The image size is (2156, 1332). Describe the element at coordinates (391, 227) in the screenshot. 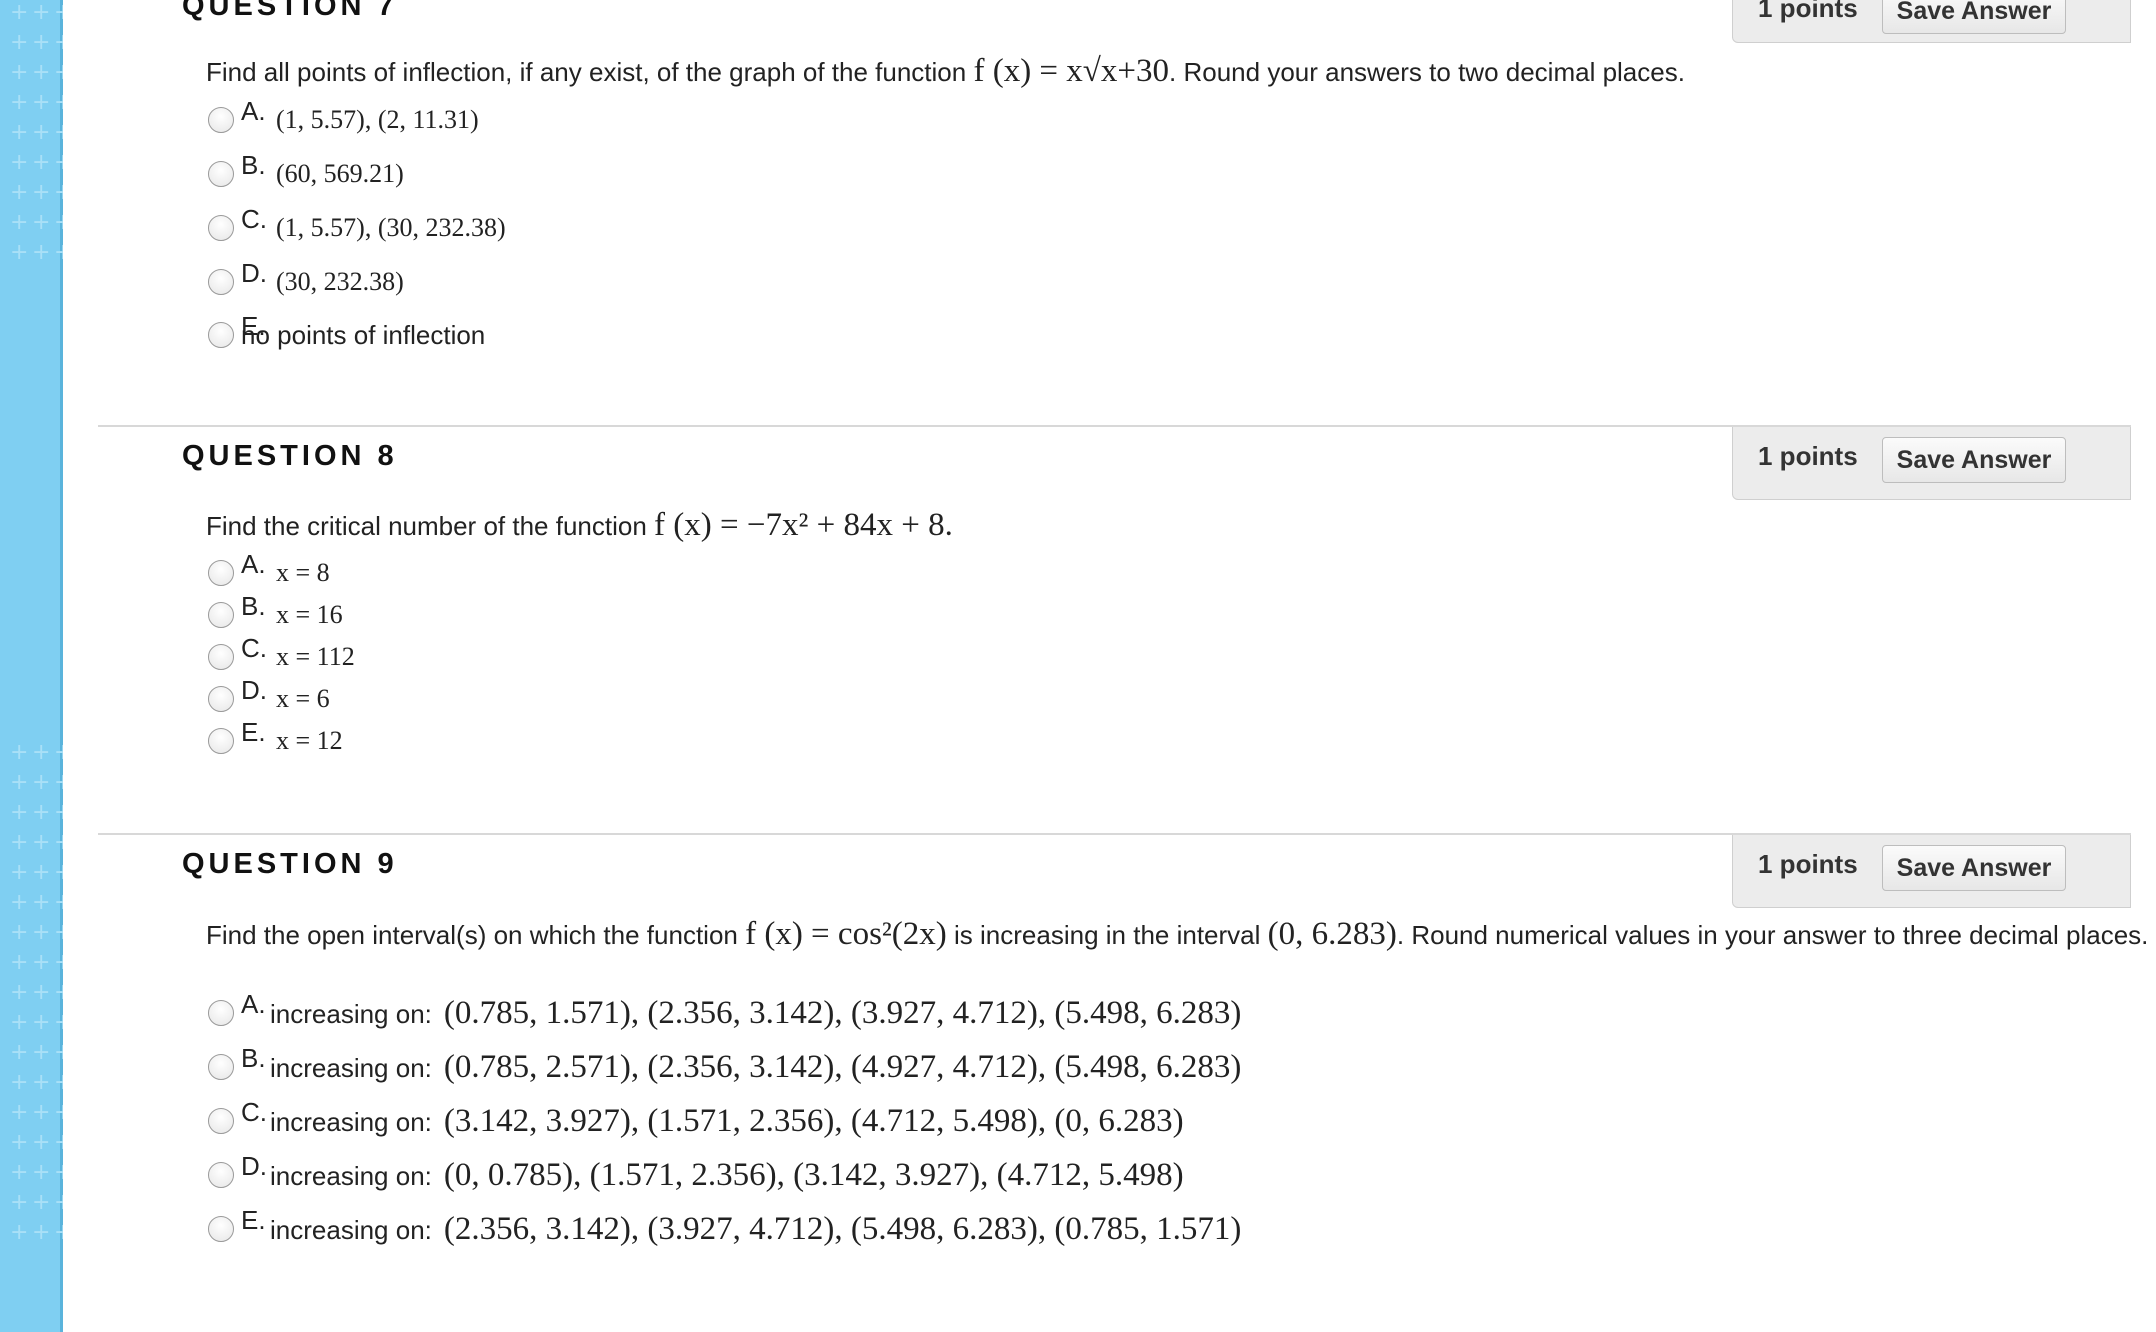

I see `option-text: (1, 5.57), (30, 232.38)` at that location.